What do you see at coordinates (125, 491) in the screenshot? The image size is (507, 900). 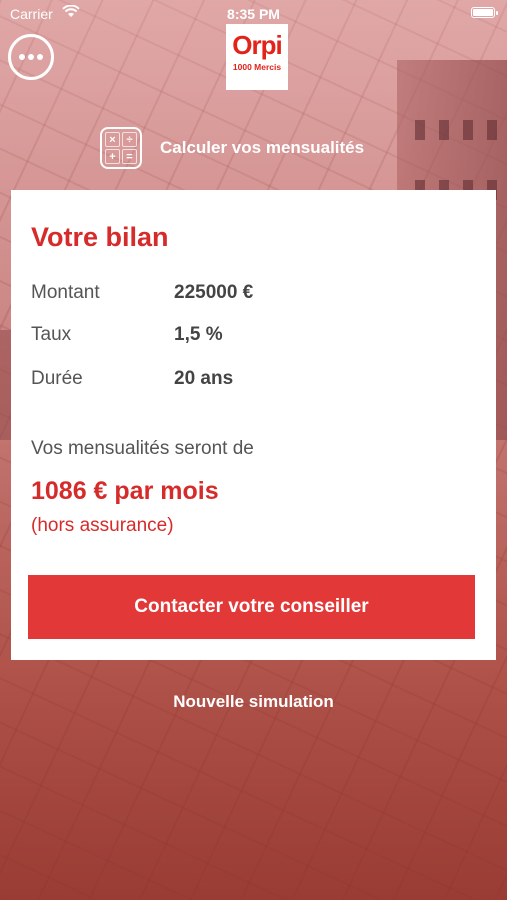 I see `monthly-amount: 1086 € par mois` at bounding box center [125, 491].